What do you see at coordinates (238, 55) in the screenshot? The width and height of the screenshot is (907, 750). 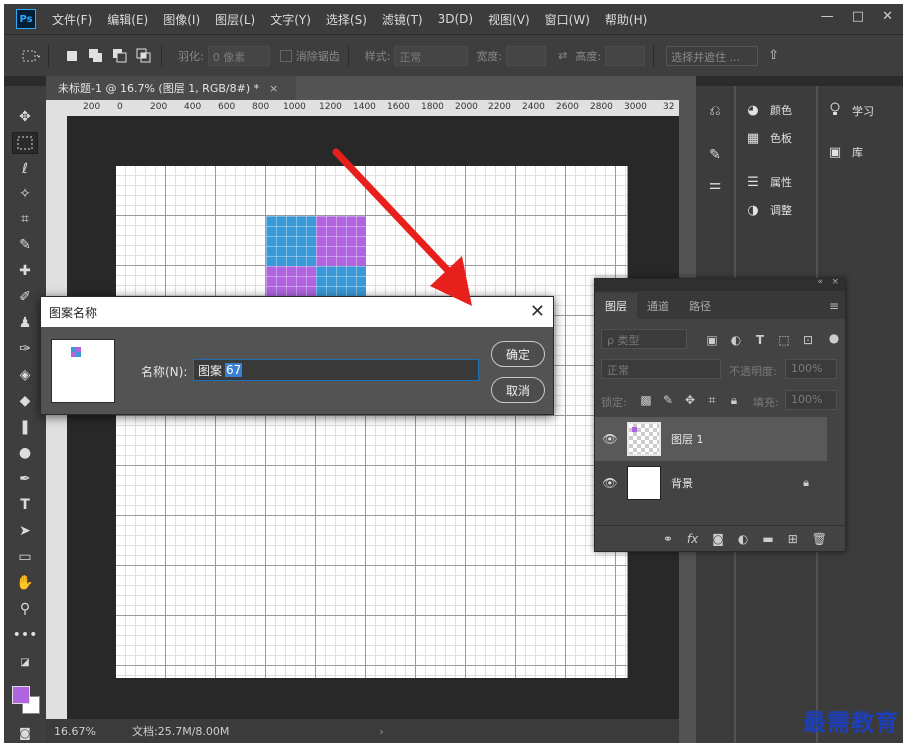 I see `feather-input: 0 像素` at bounding box center [238, 55].